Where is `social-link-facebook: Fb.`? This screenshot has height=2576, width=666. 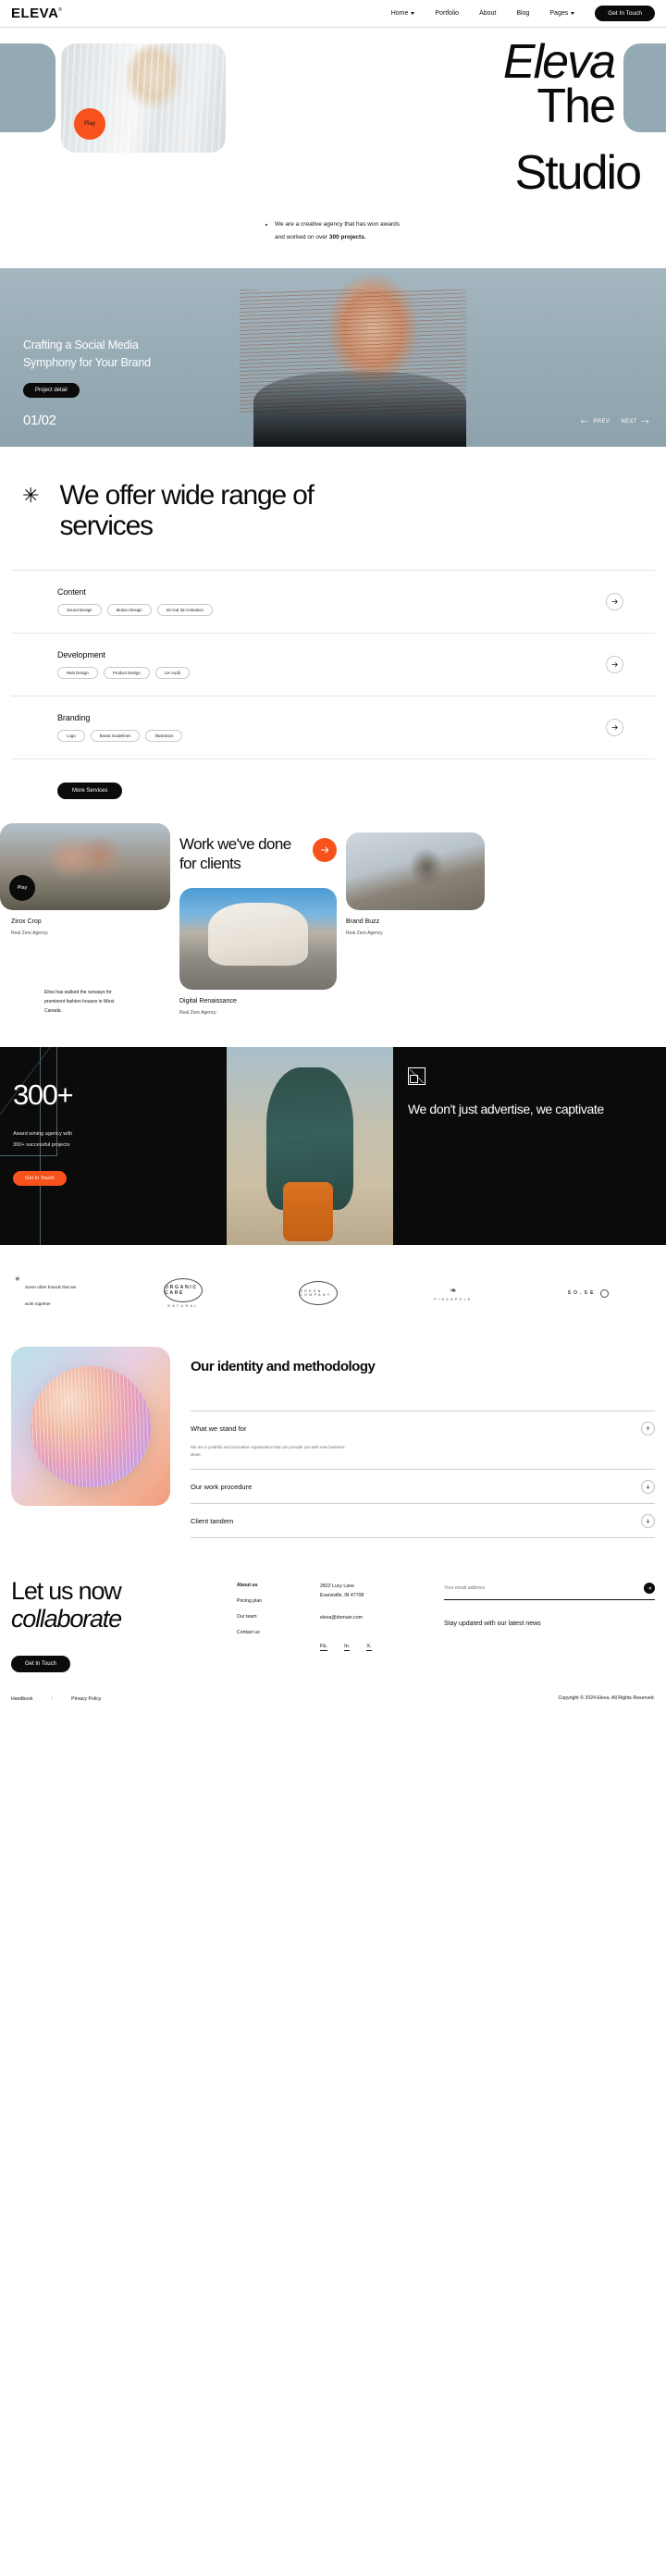 social-link-facebook: Fb. is located at coordinates (324, 1647).